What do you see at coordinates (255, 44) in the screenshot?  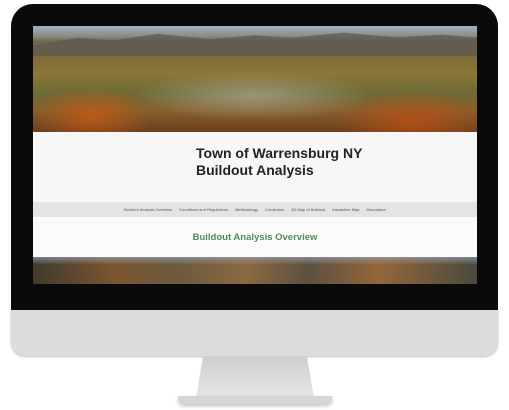 I see `mountain-ridge` at bounding box center [255, 44].